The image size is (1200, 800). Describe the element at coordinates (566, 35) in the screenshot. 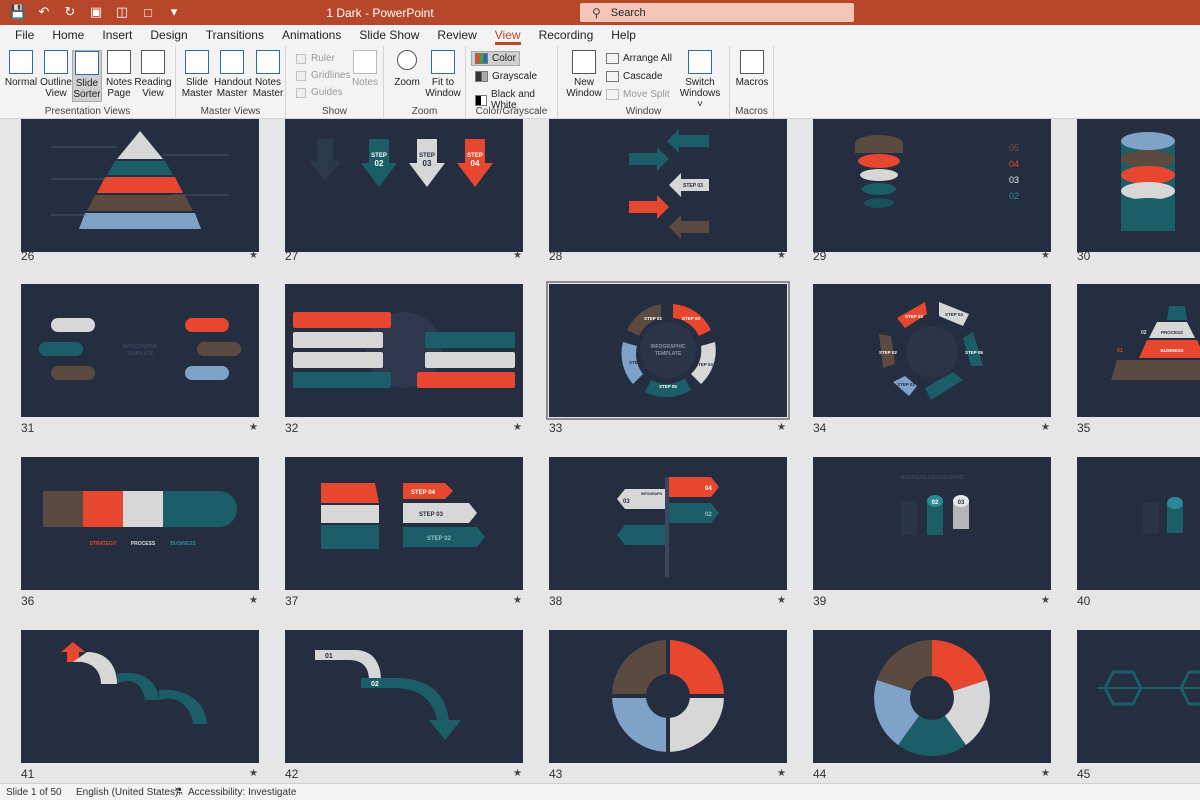

I see `tab-recording: Recording` at that location.